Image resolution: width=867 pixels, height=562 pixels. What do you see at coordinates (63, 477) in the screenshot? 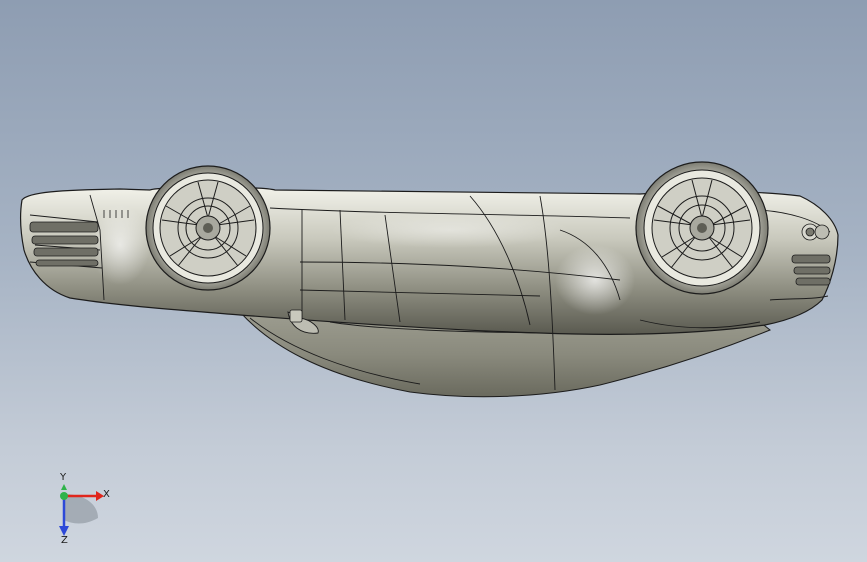
I see `y-axis-label: Y` at bounding box center [63, 477].